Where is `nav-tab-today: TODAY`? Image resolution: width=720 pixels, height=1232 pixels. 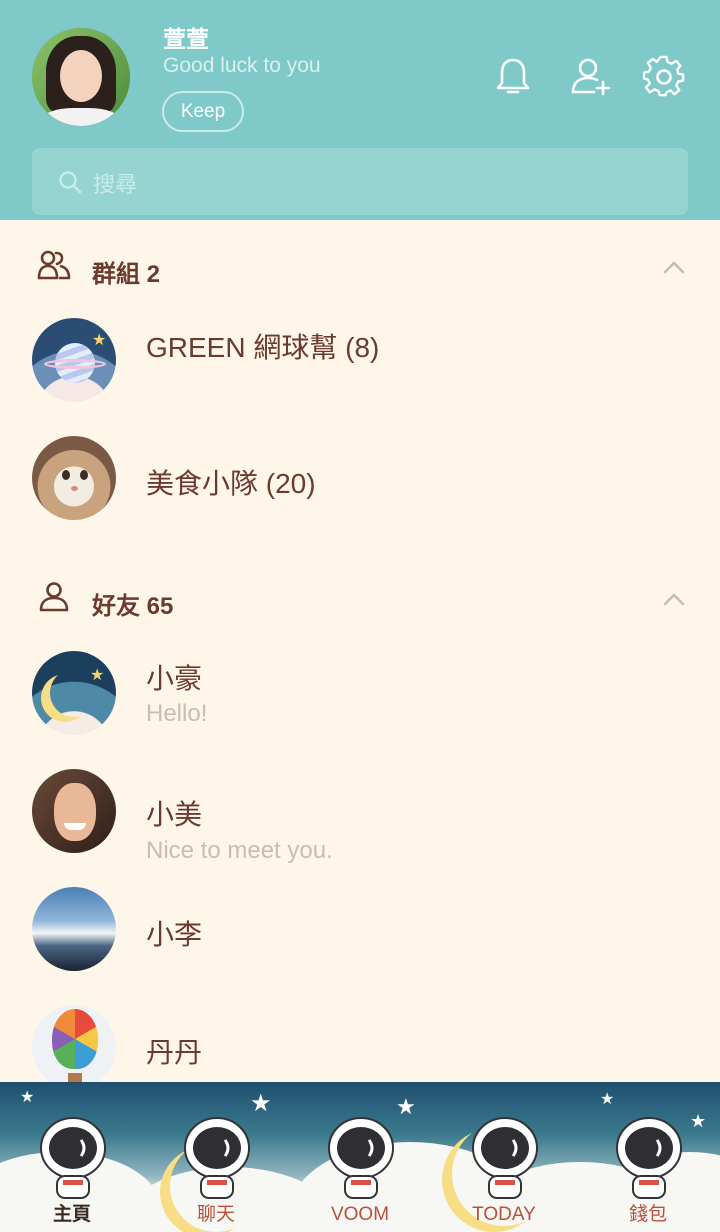
nav-tab-today: TODAY is located at coordinates (504, 1157).